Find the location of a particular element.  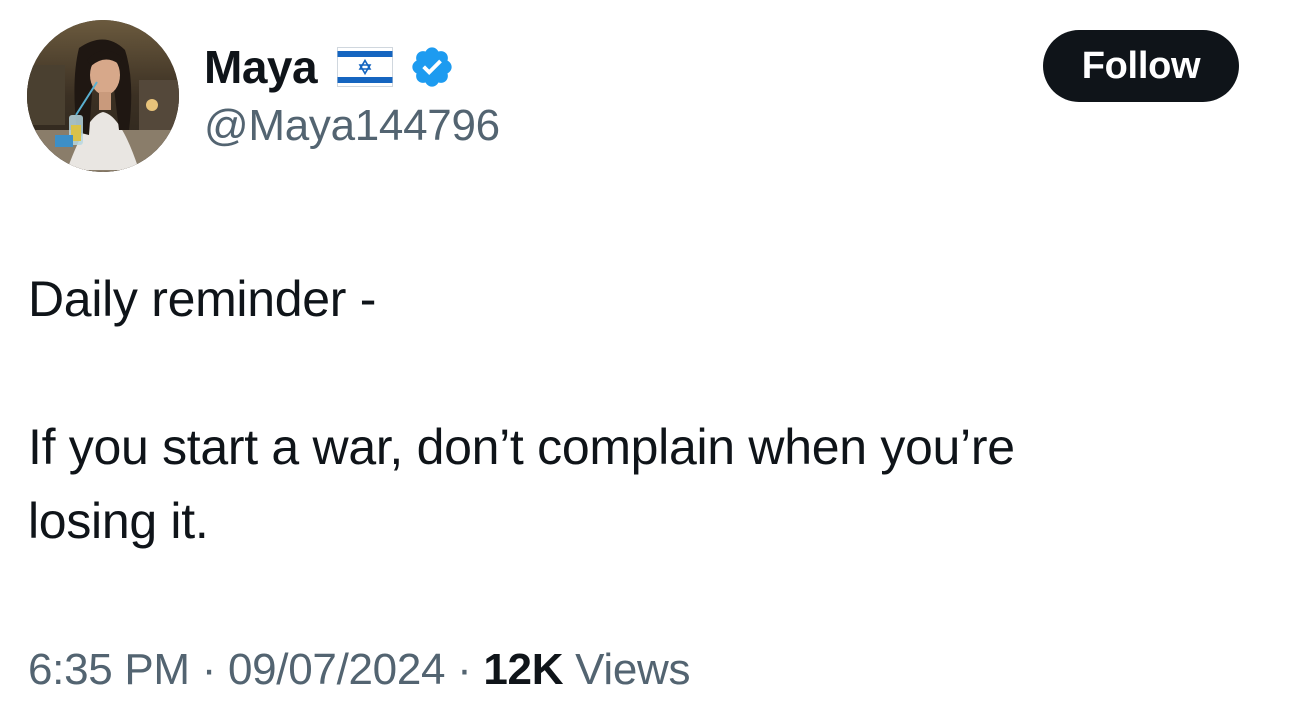

views-count: 12K is located at coordinates (523, 669).